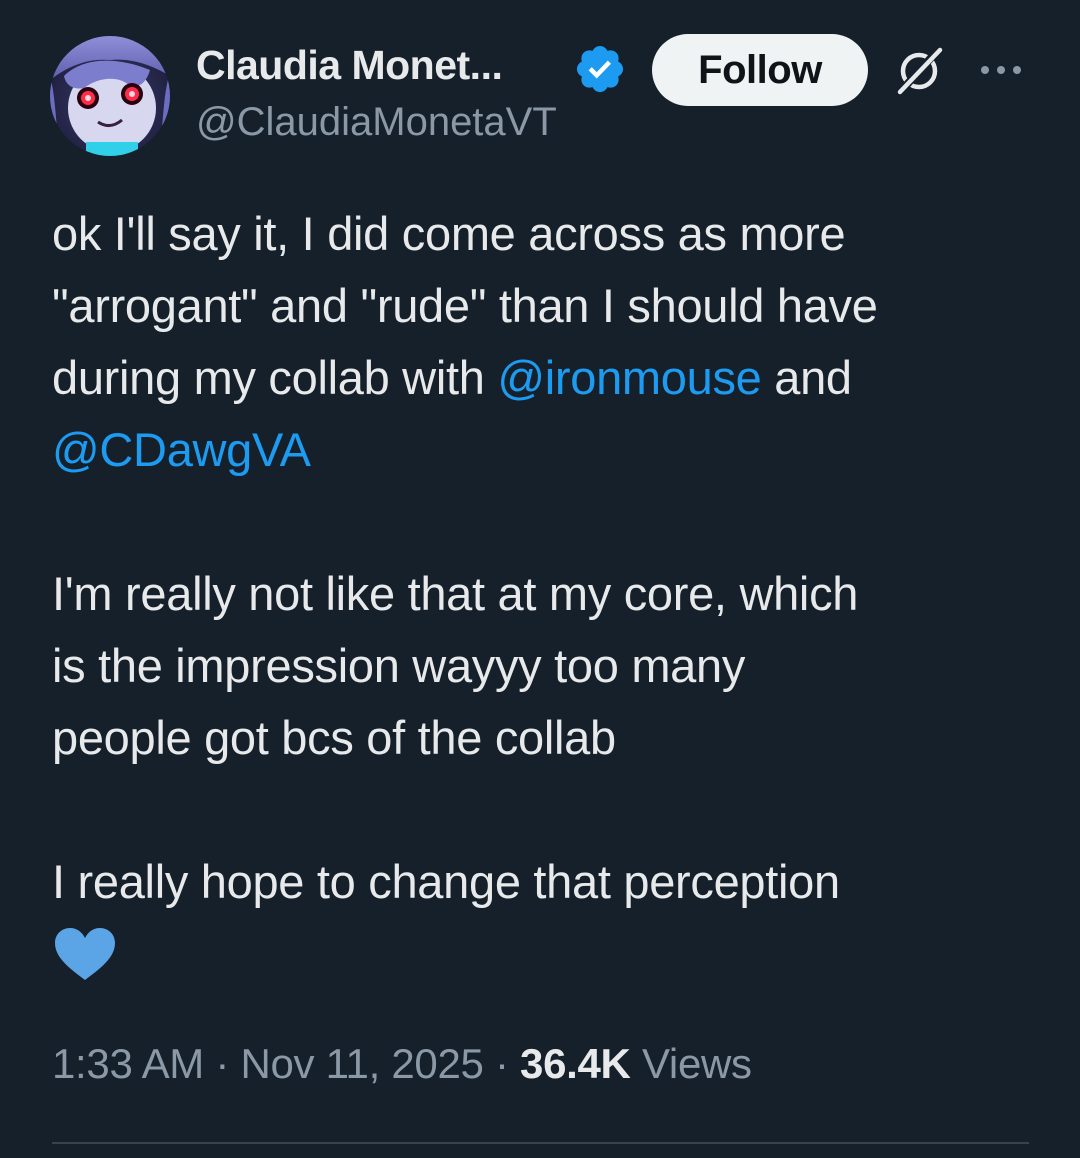 The width and height of the screenshot is (1080, 1158). I want to click on author-handle: @ClaudiaMonetaVT, so click(376, 122).